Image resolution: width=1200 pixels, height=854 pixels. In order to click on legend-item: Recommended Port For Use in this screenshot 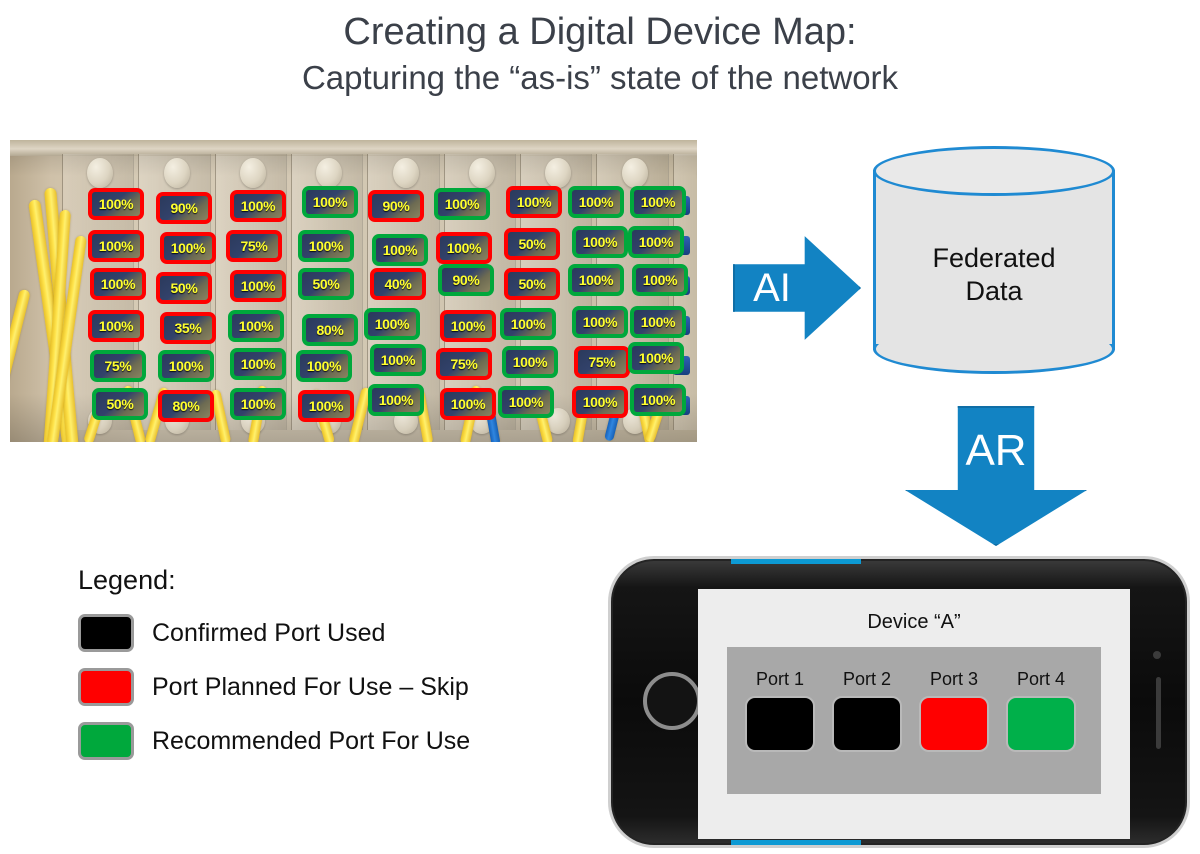, I will do `click(338, 741)`.